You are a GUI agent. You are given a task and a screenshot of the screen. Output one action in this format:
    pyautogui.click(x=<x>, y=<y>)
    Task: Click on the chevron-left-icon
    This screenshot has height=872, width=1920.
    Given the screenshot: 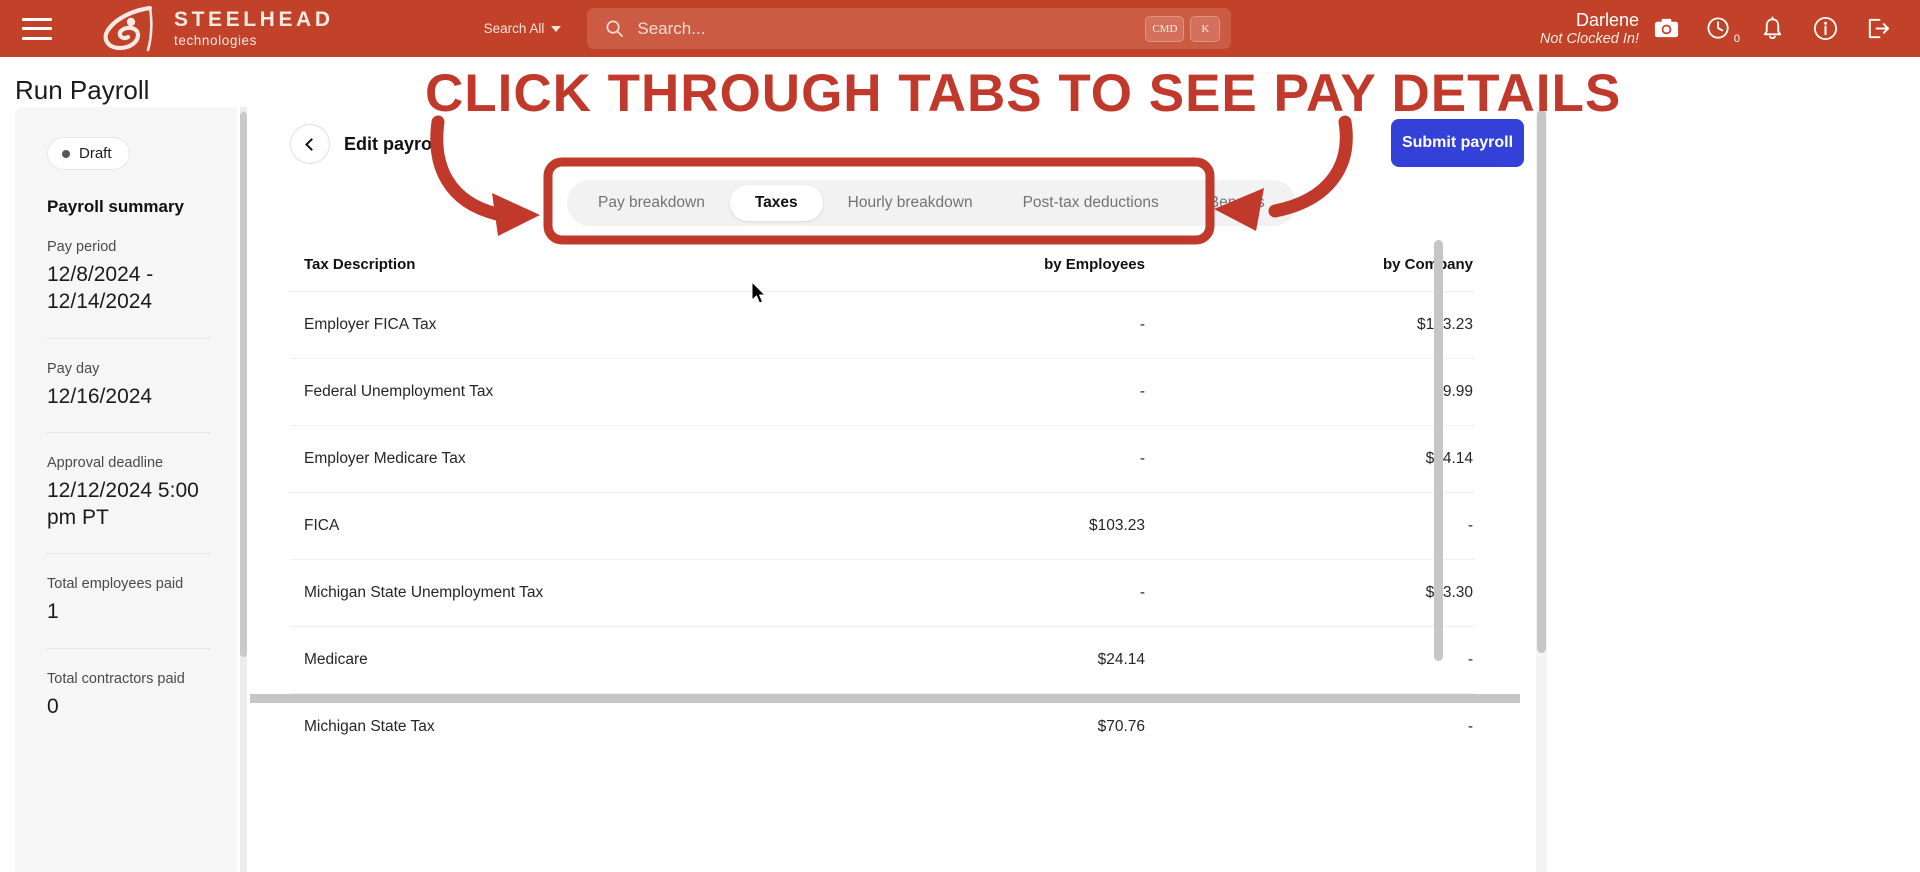 What is the action you would take?
    pyautogui.click(x=311, y=144)
    